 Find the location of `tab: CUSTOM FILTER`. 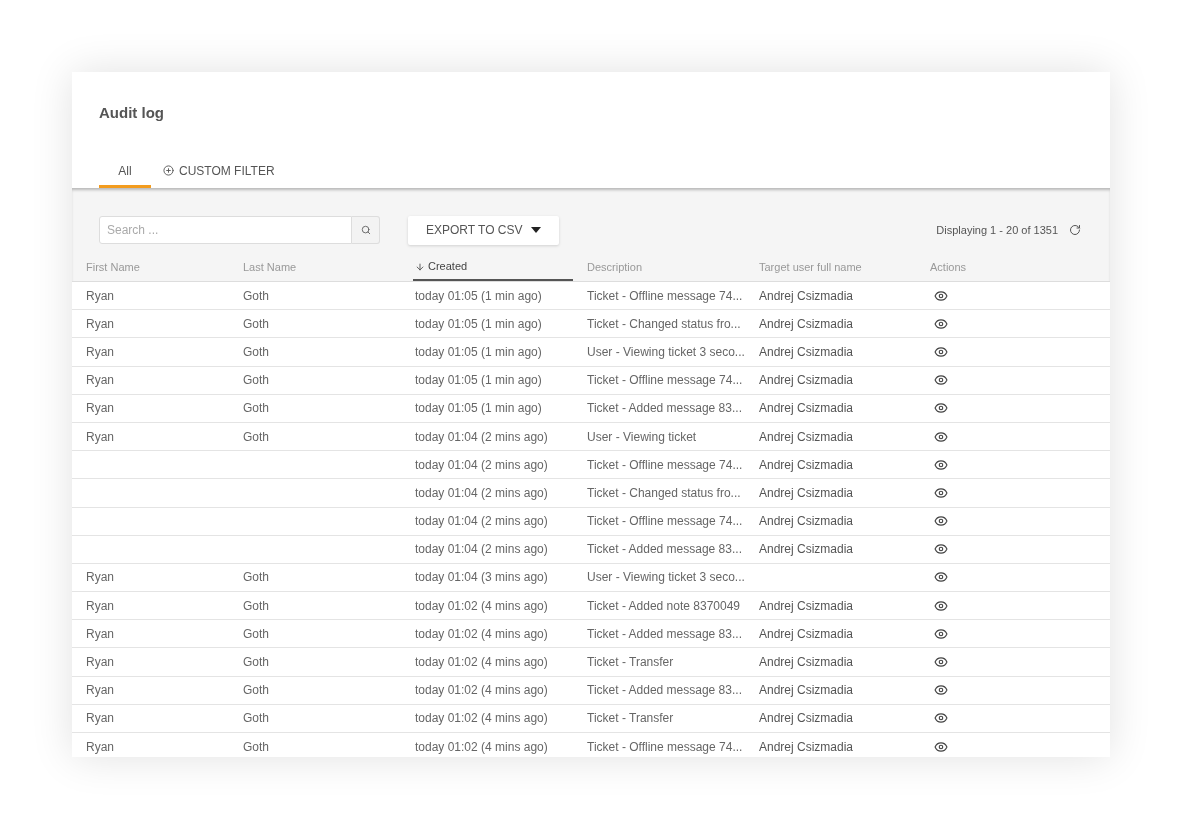

tab: CUSTOM FILTER is located at coordinates (219, 172).